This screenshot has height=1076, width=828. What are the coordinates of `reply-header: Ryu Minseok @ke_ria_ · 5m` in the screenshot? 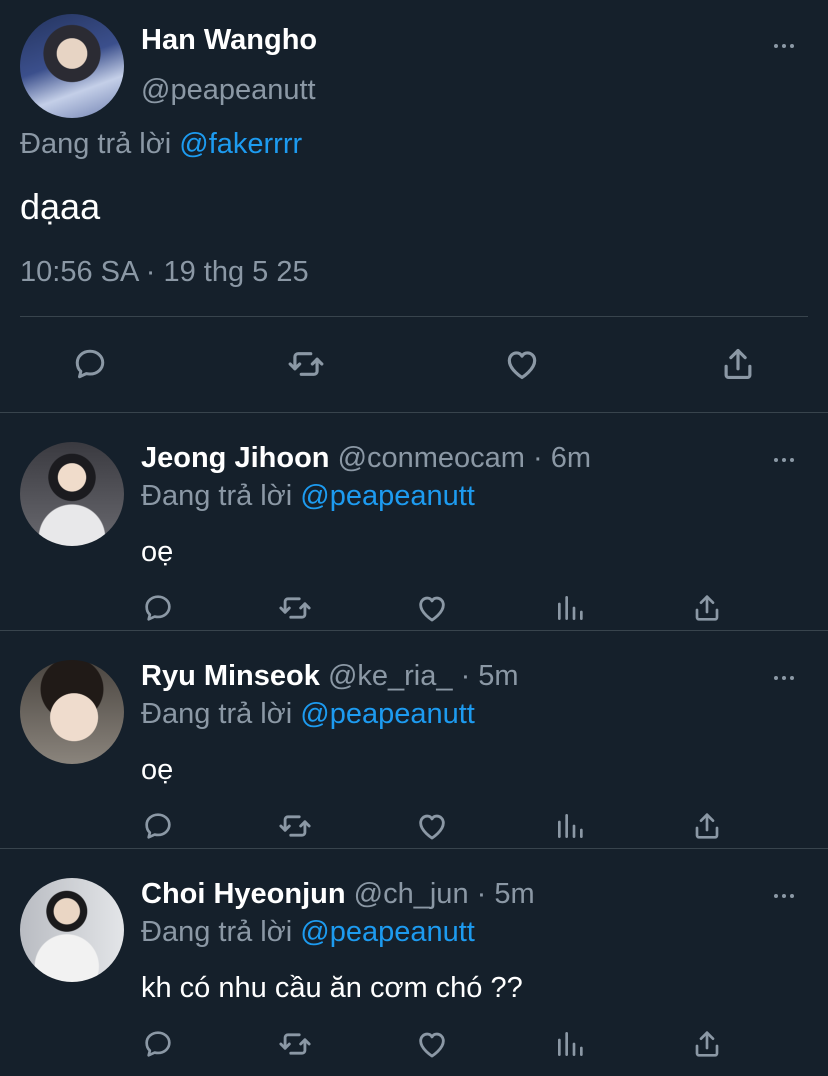 It's located at (330, 676).